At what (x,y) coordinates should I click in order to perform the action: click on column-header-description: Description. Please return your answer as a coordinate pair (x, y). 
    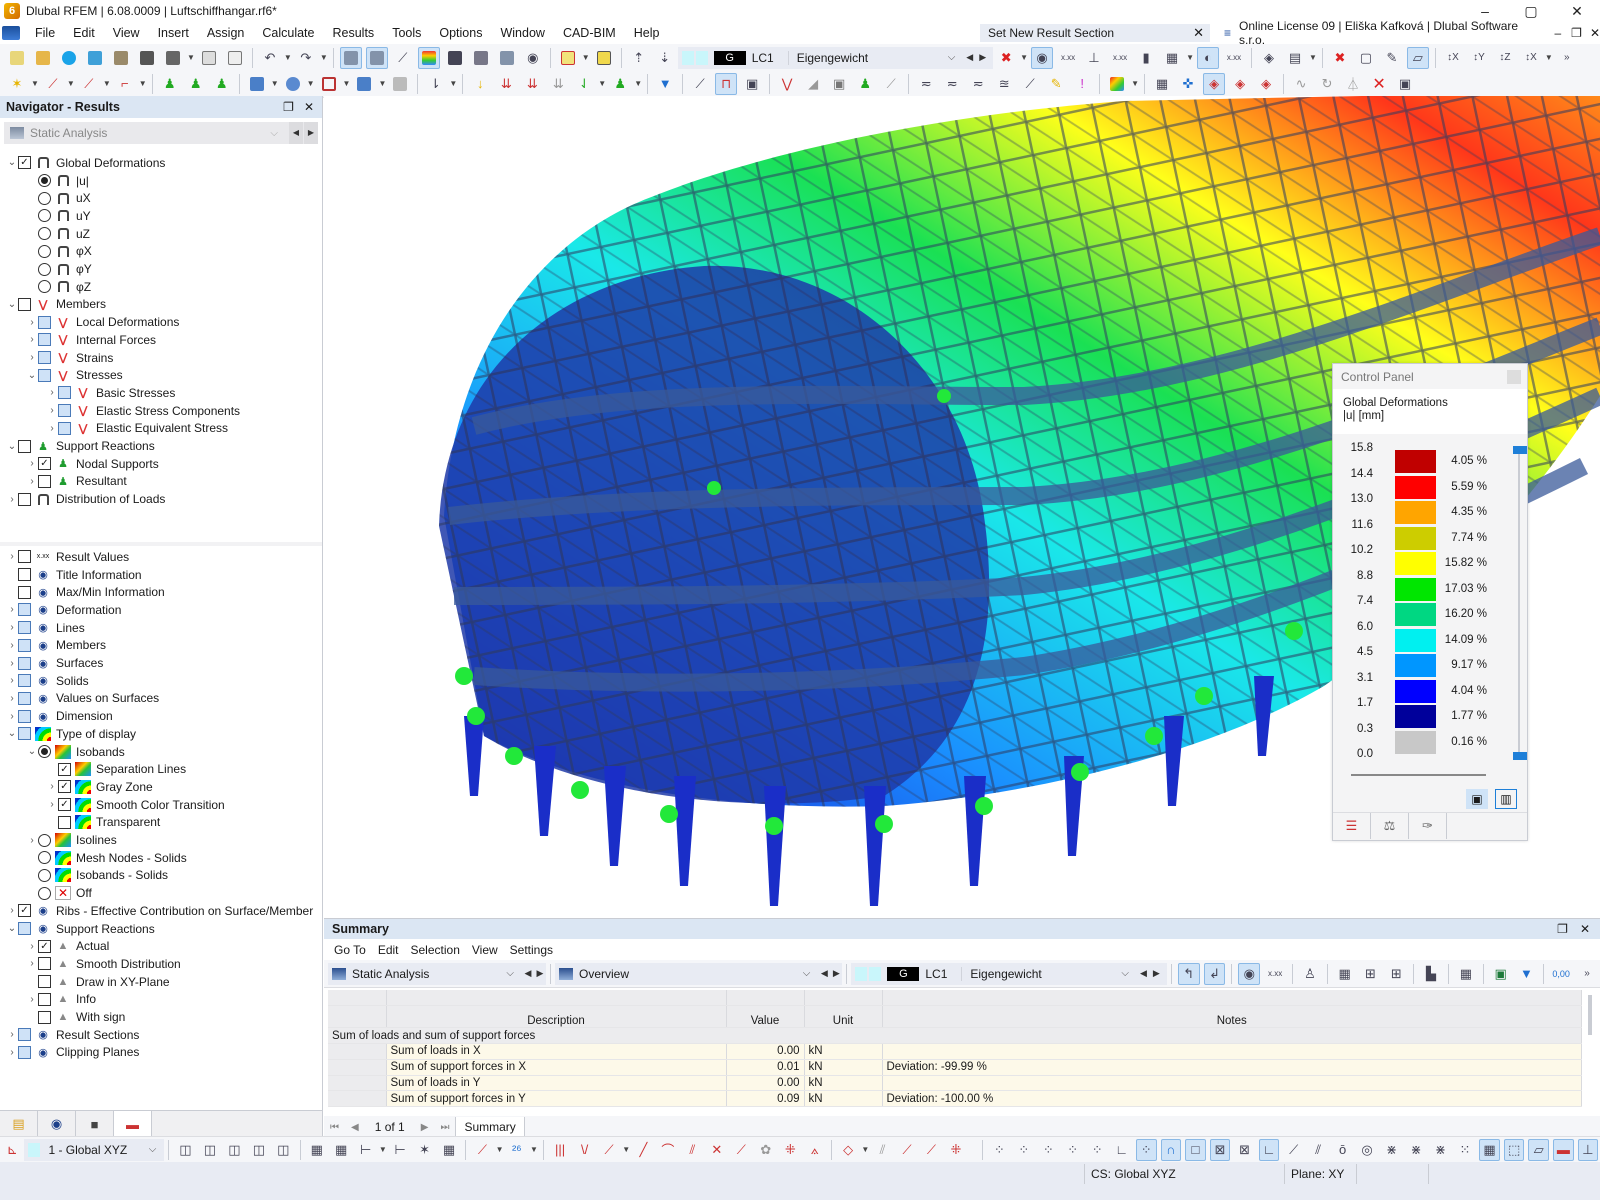
    Looking at the image, I should click on (556, 1017).